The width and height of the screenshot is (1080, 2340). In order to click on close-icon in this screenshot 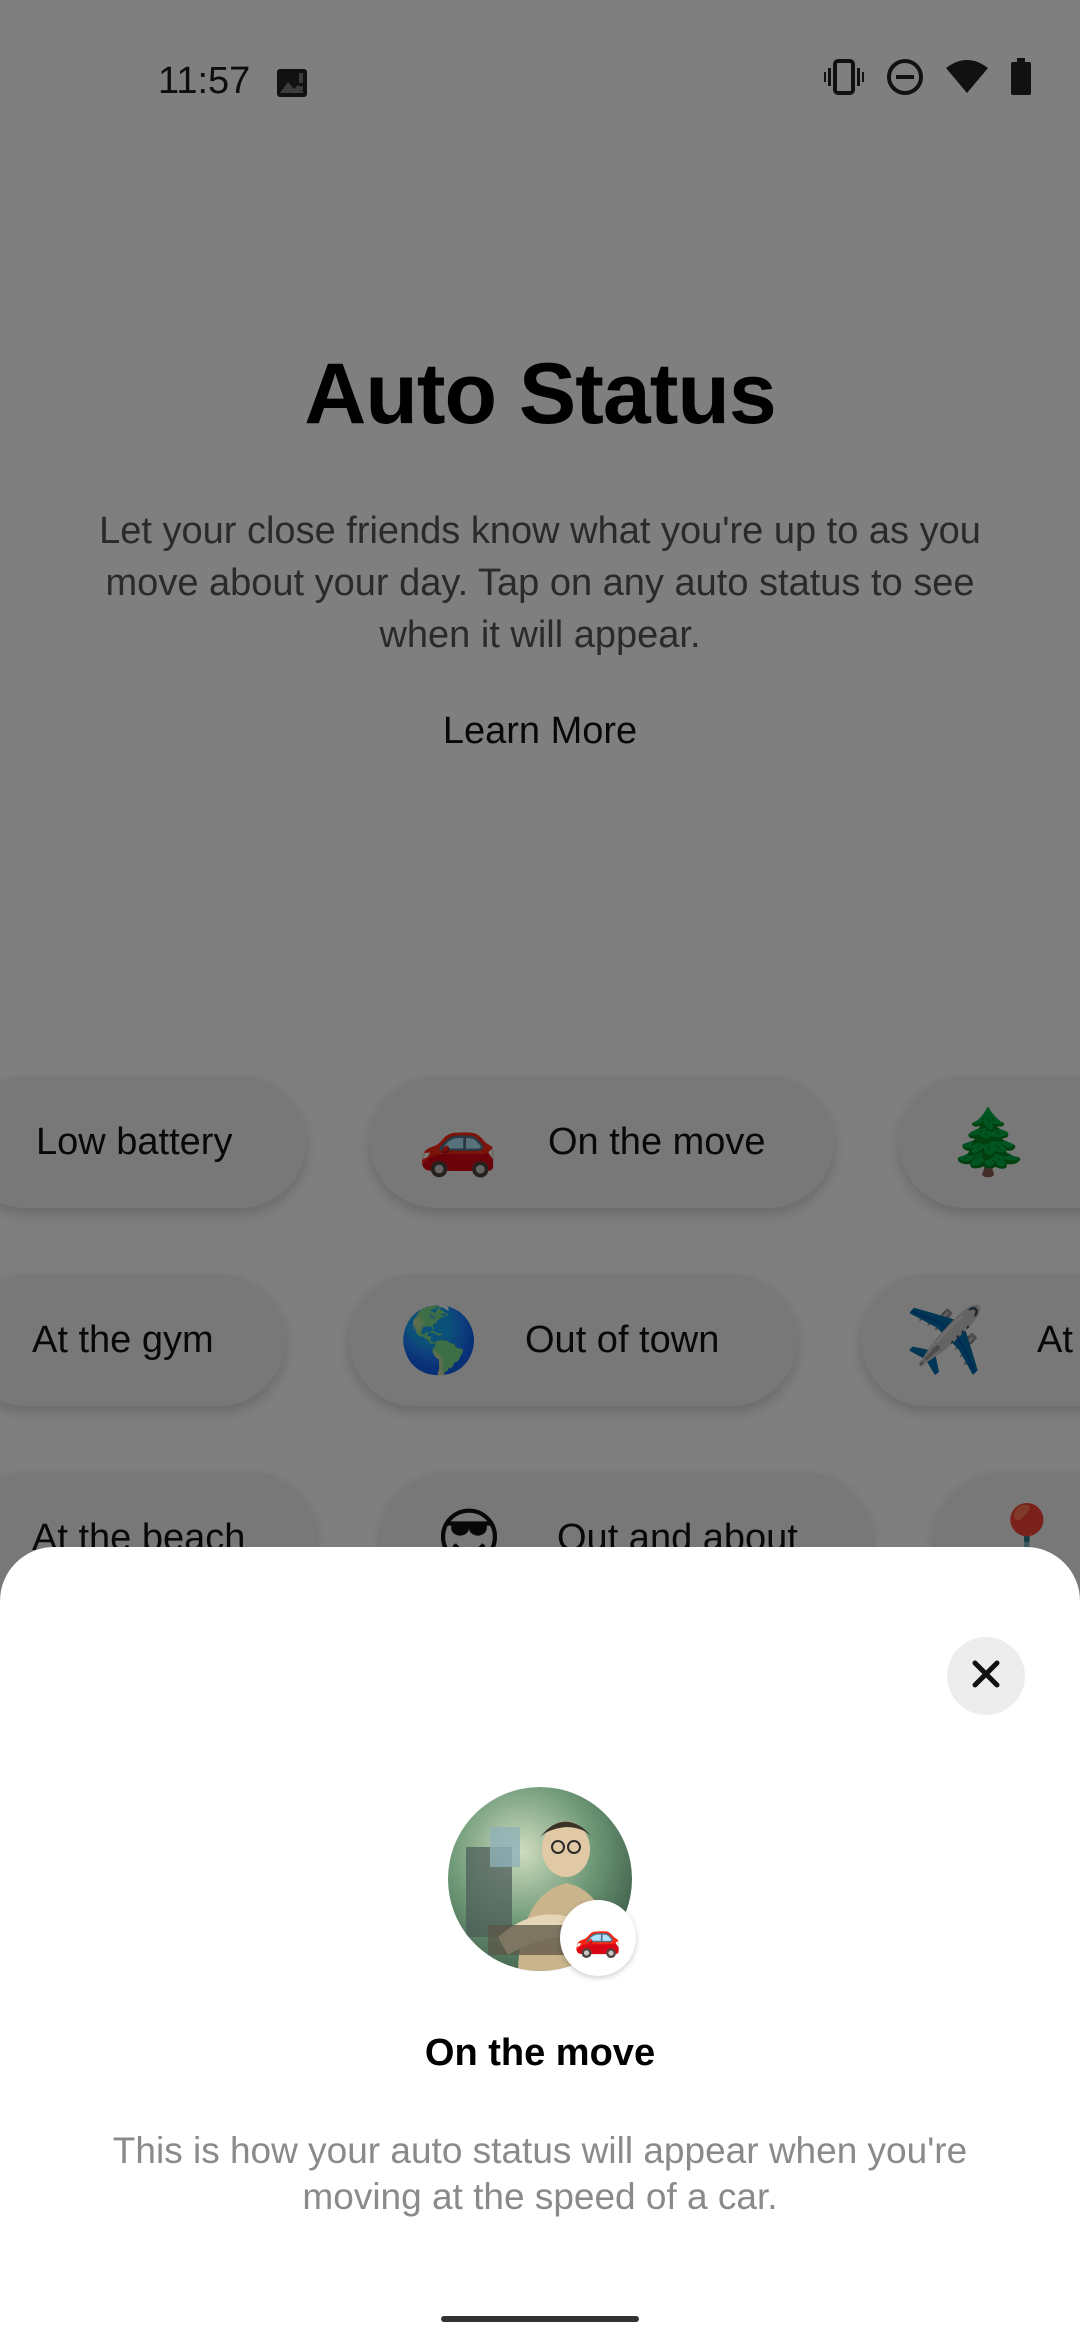, I will do `click(986, 1676)`.